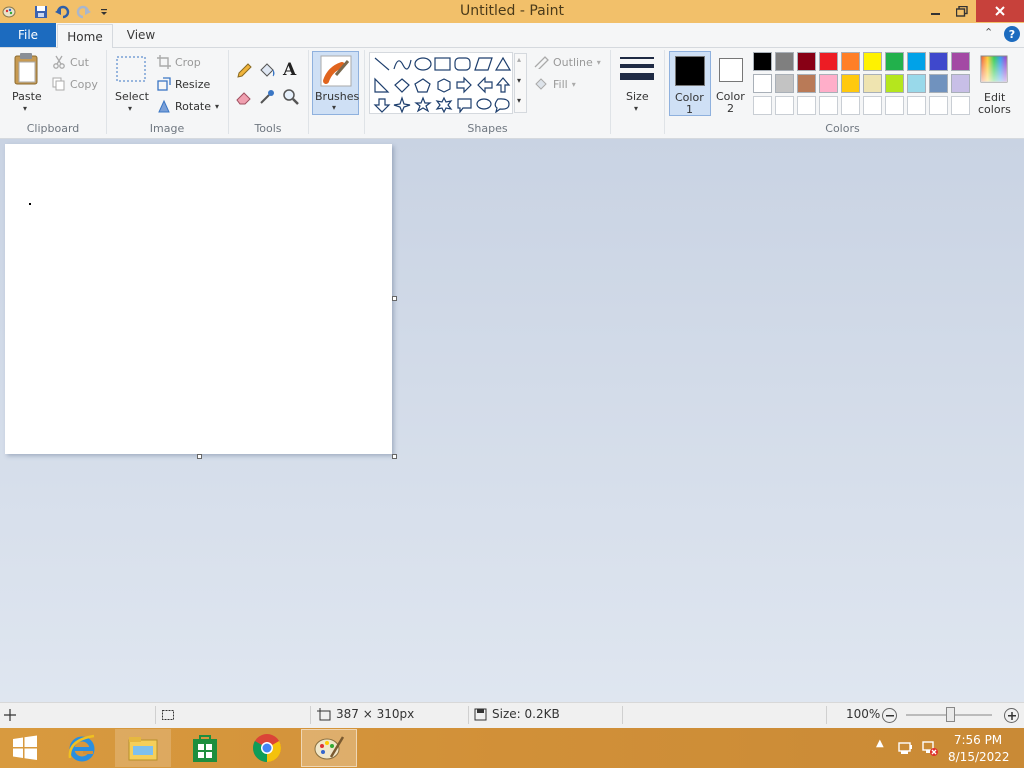 This screenshot has height=768, width=1024. I want to click on file-size: Size: 0.2KB, so click(526, 714).